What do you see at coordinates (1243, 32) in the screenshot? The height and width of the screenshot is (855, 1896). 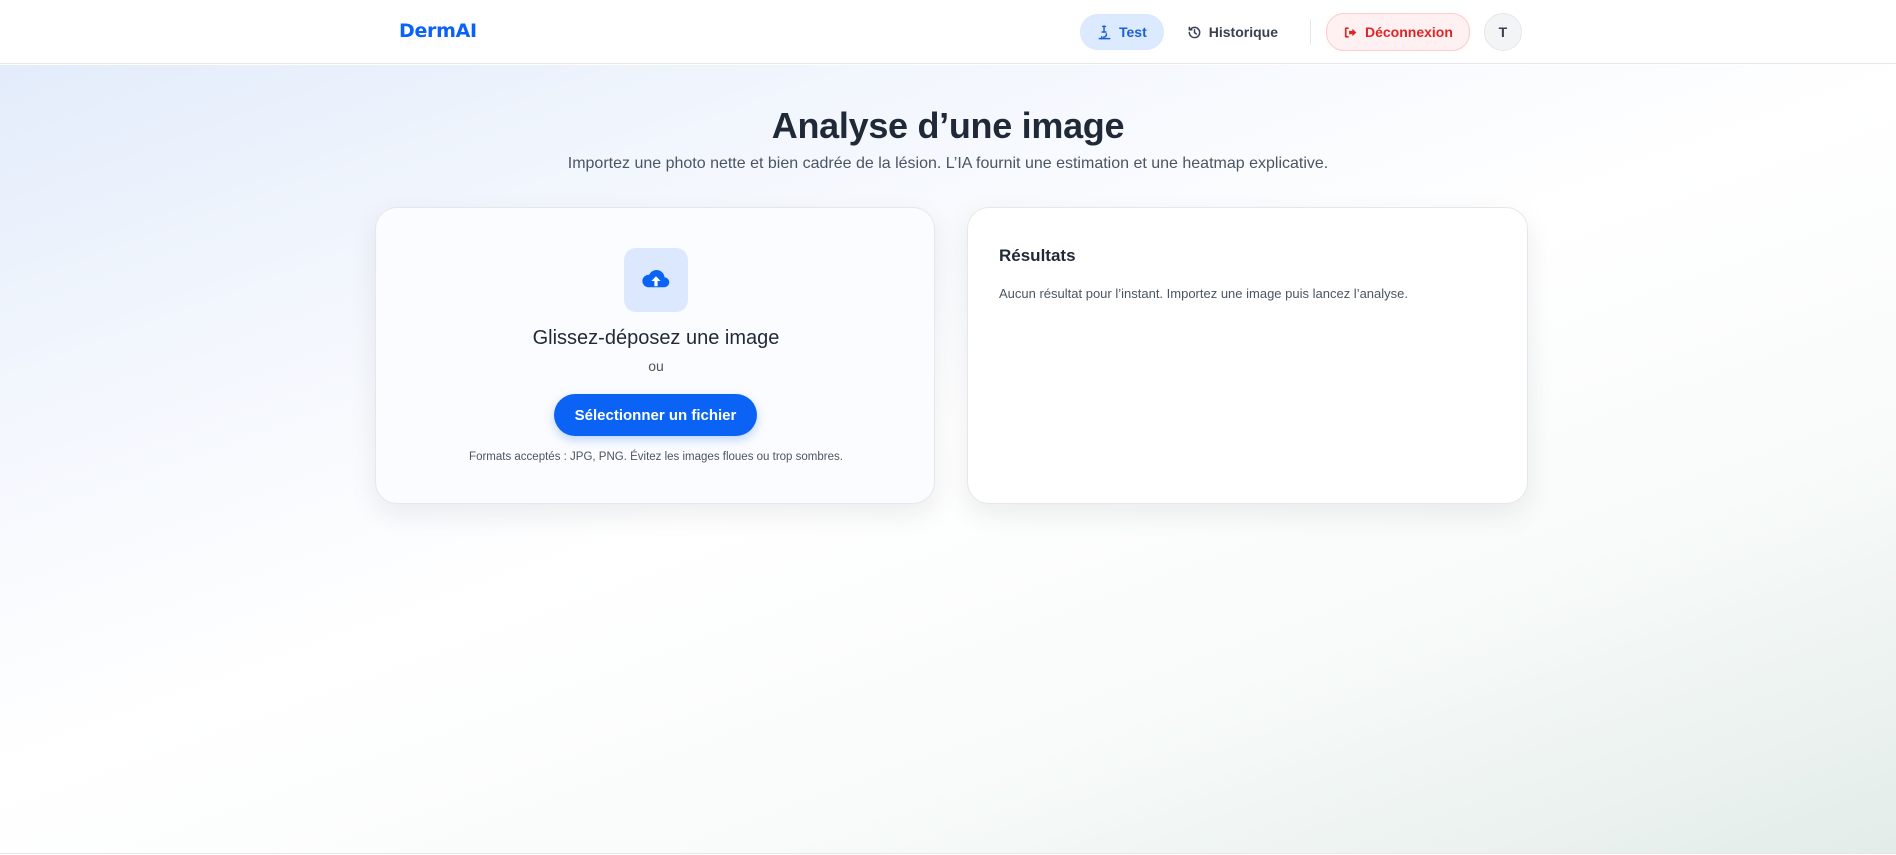 I see `nav-history-label: Historique` at bounding box center [1243, 32].